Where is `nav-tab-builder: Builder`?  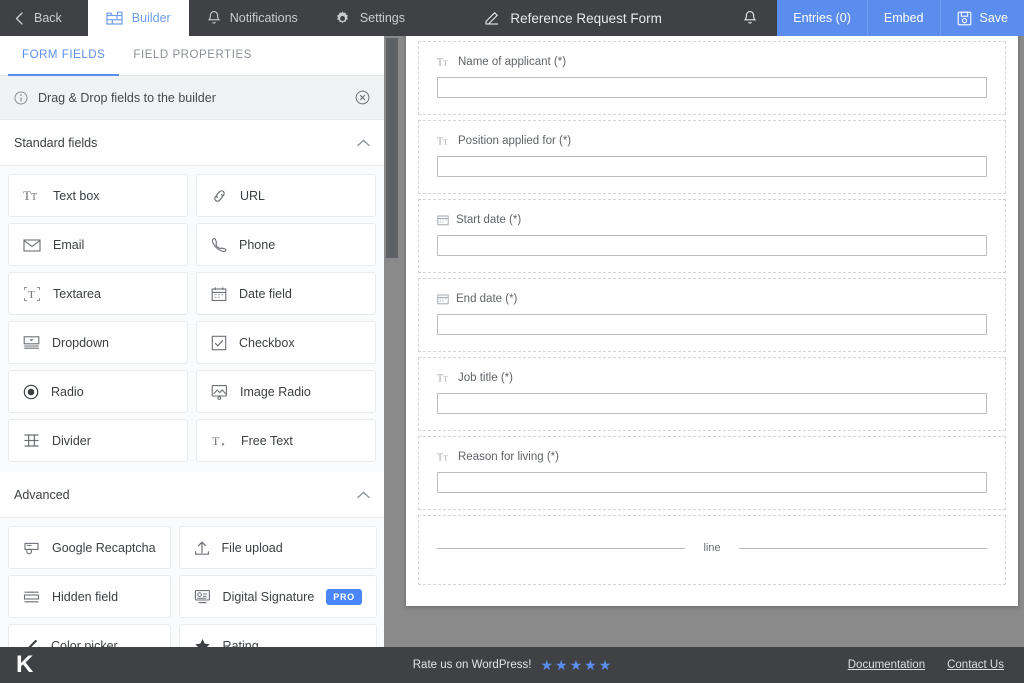
nav-tab-builder: Builder is located at coordinates (138, 18).